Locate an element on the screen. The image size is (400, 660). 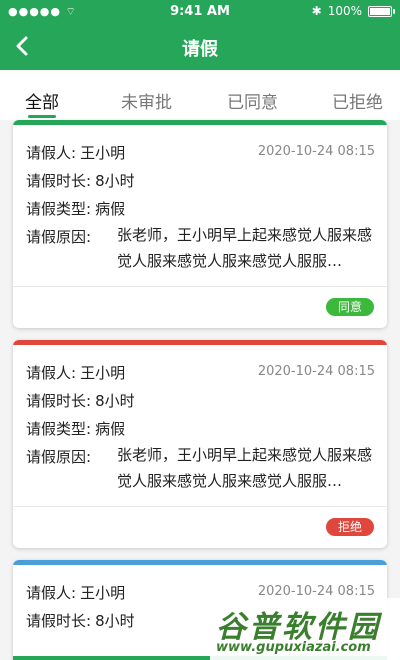
active-tab-indicator is located at coordinates (42, 116).